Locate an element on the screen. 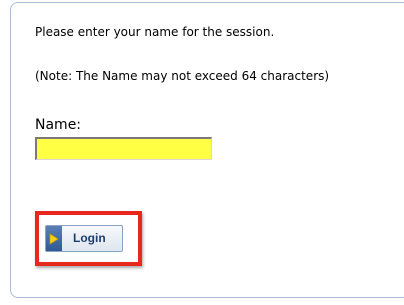  login-button: Login is located at coordinates (84, 238).